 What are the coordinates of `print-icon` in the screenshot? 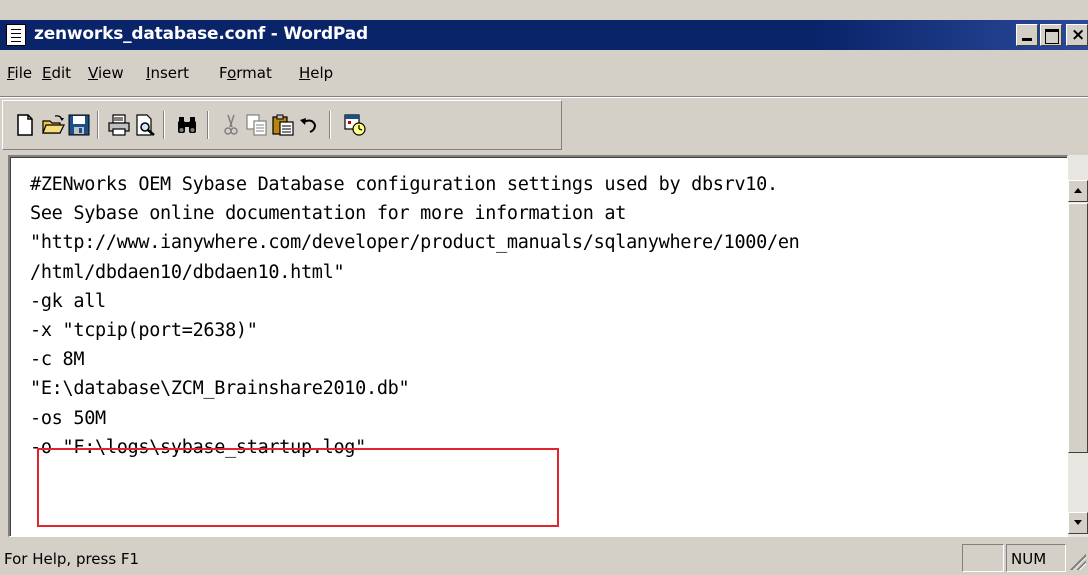 It's located at (119, 125).